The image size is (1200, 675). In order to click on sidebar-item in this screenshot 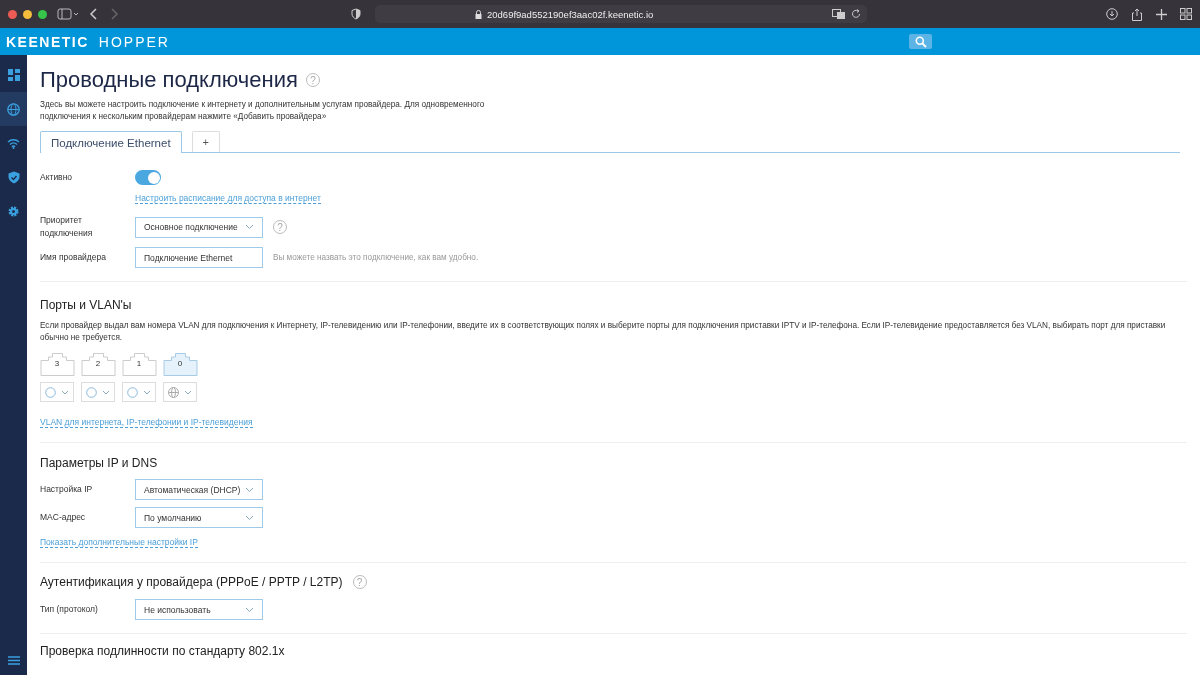, I will do `click(13, 109)`.